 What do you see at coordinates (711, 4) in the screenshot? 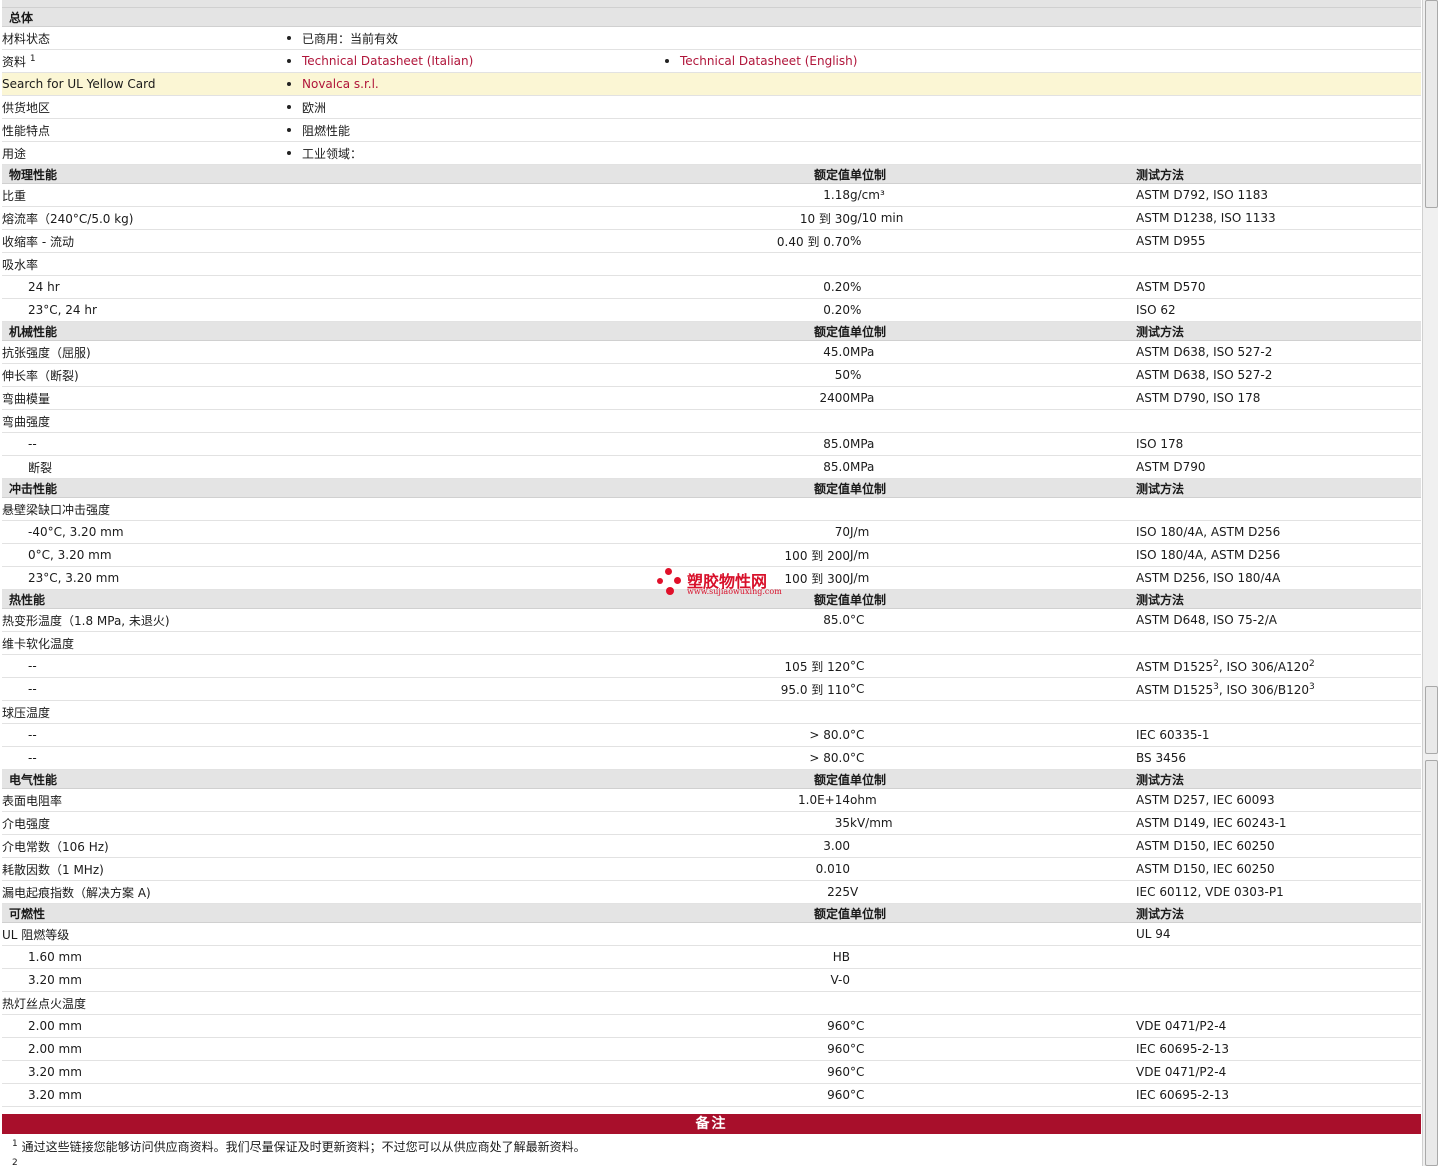
I see `top-strip` at bounding box center [711, 4].